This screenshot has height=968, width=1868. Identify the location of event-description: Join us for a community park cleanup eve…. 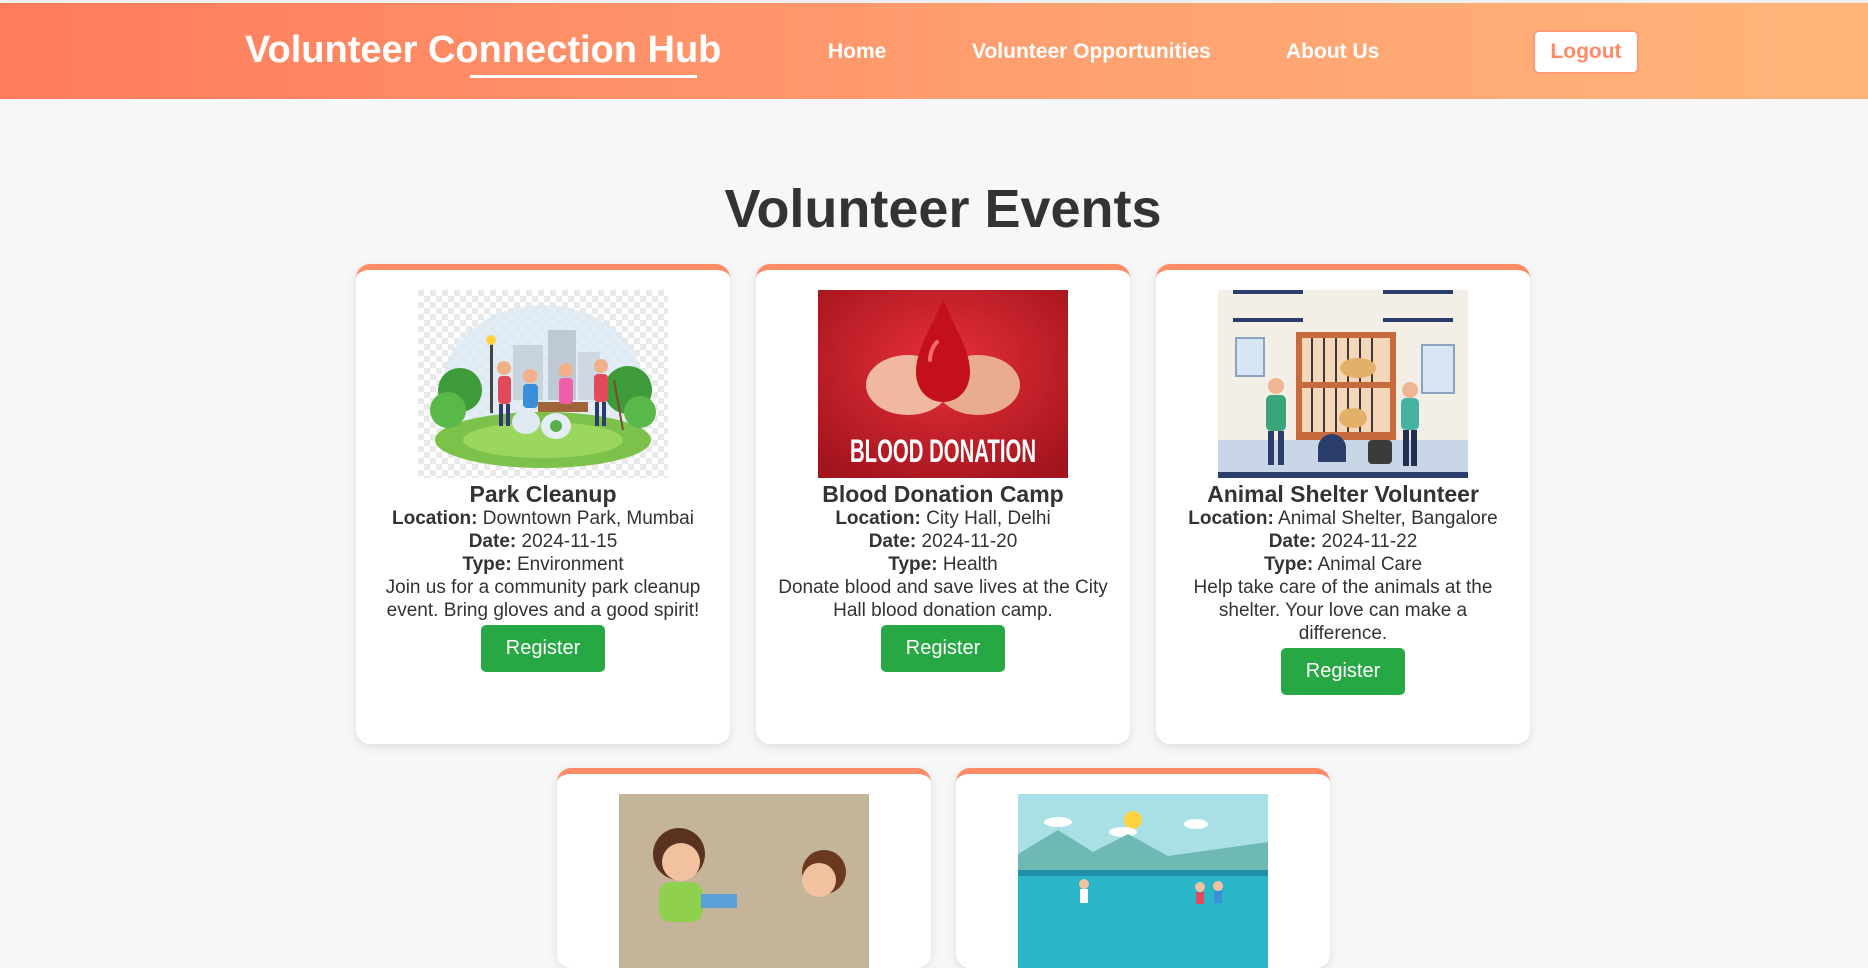
(543, 599).